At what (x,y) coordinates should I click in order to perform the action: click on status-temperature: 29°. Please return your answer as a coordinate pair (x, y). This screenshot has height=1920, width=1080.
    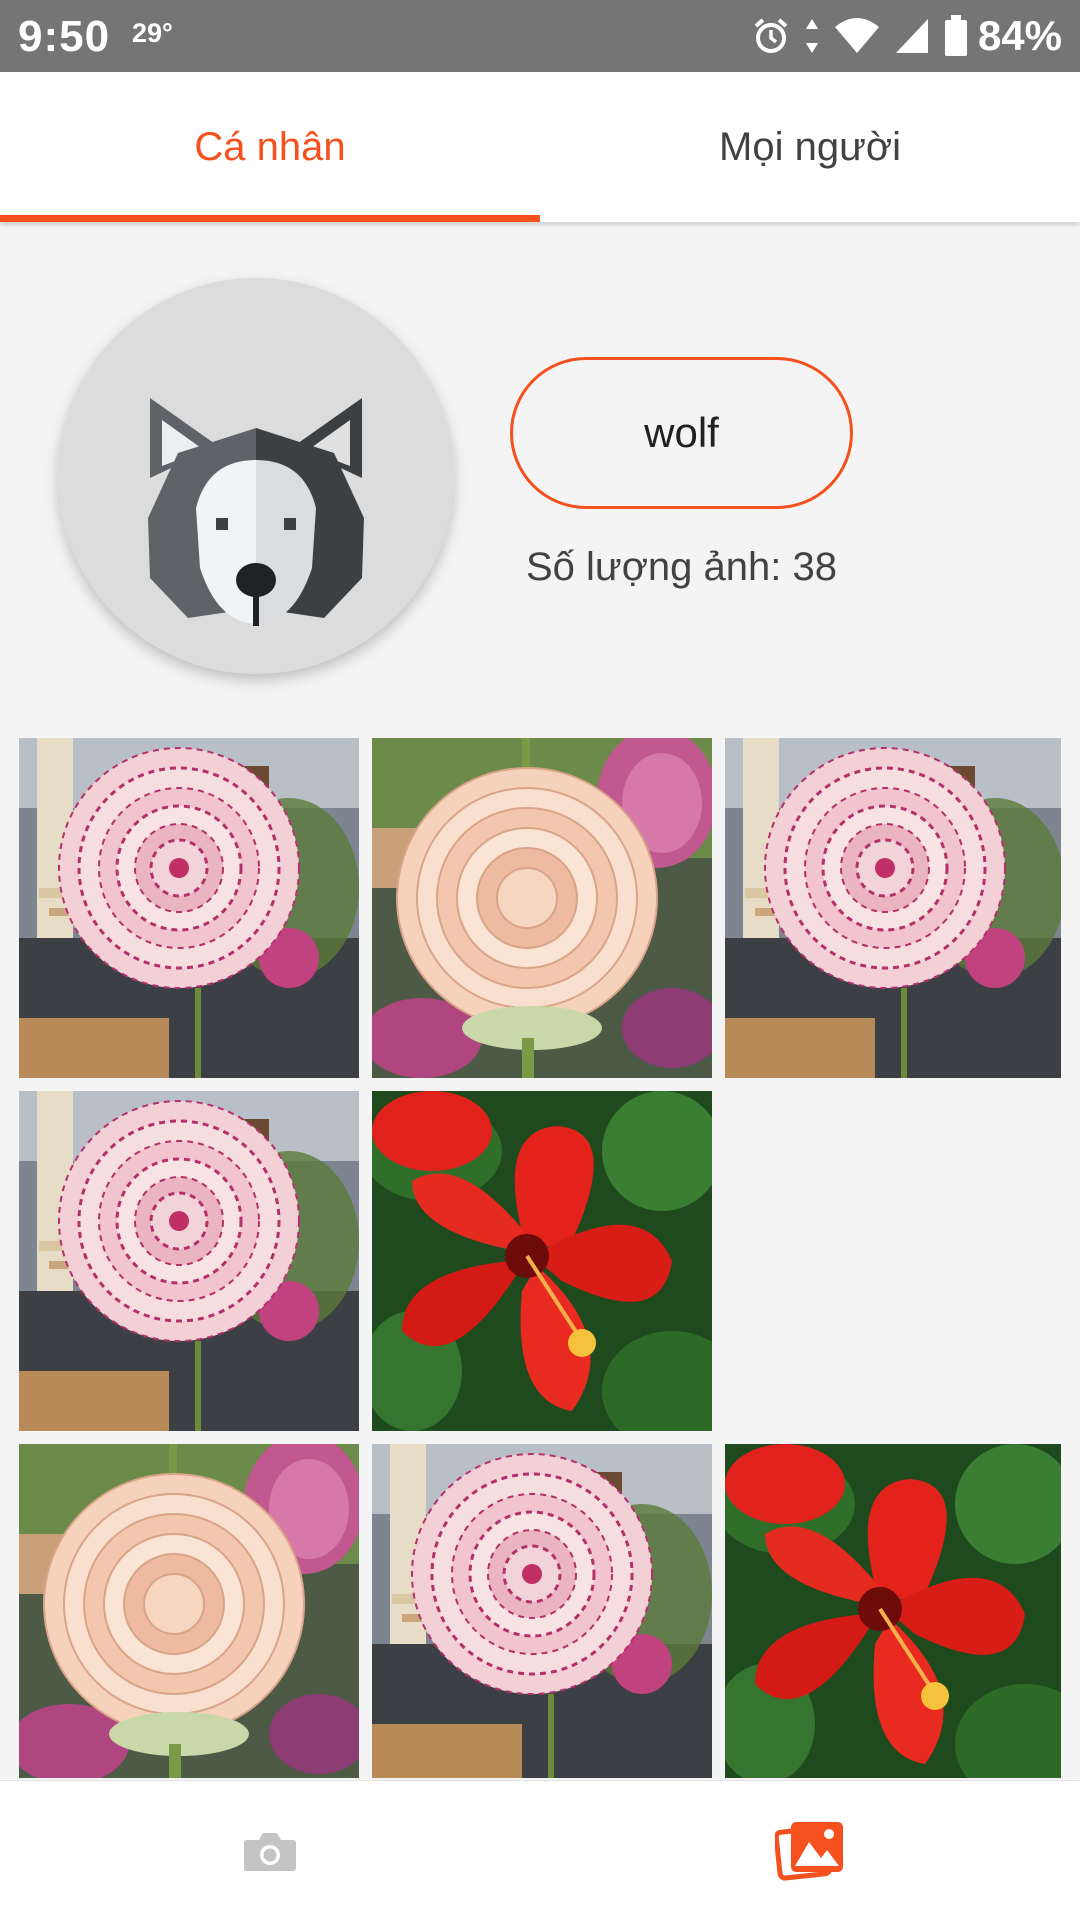
    Looking at the image, I should click on (152, 33).